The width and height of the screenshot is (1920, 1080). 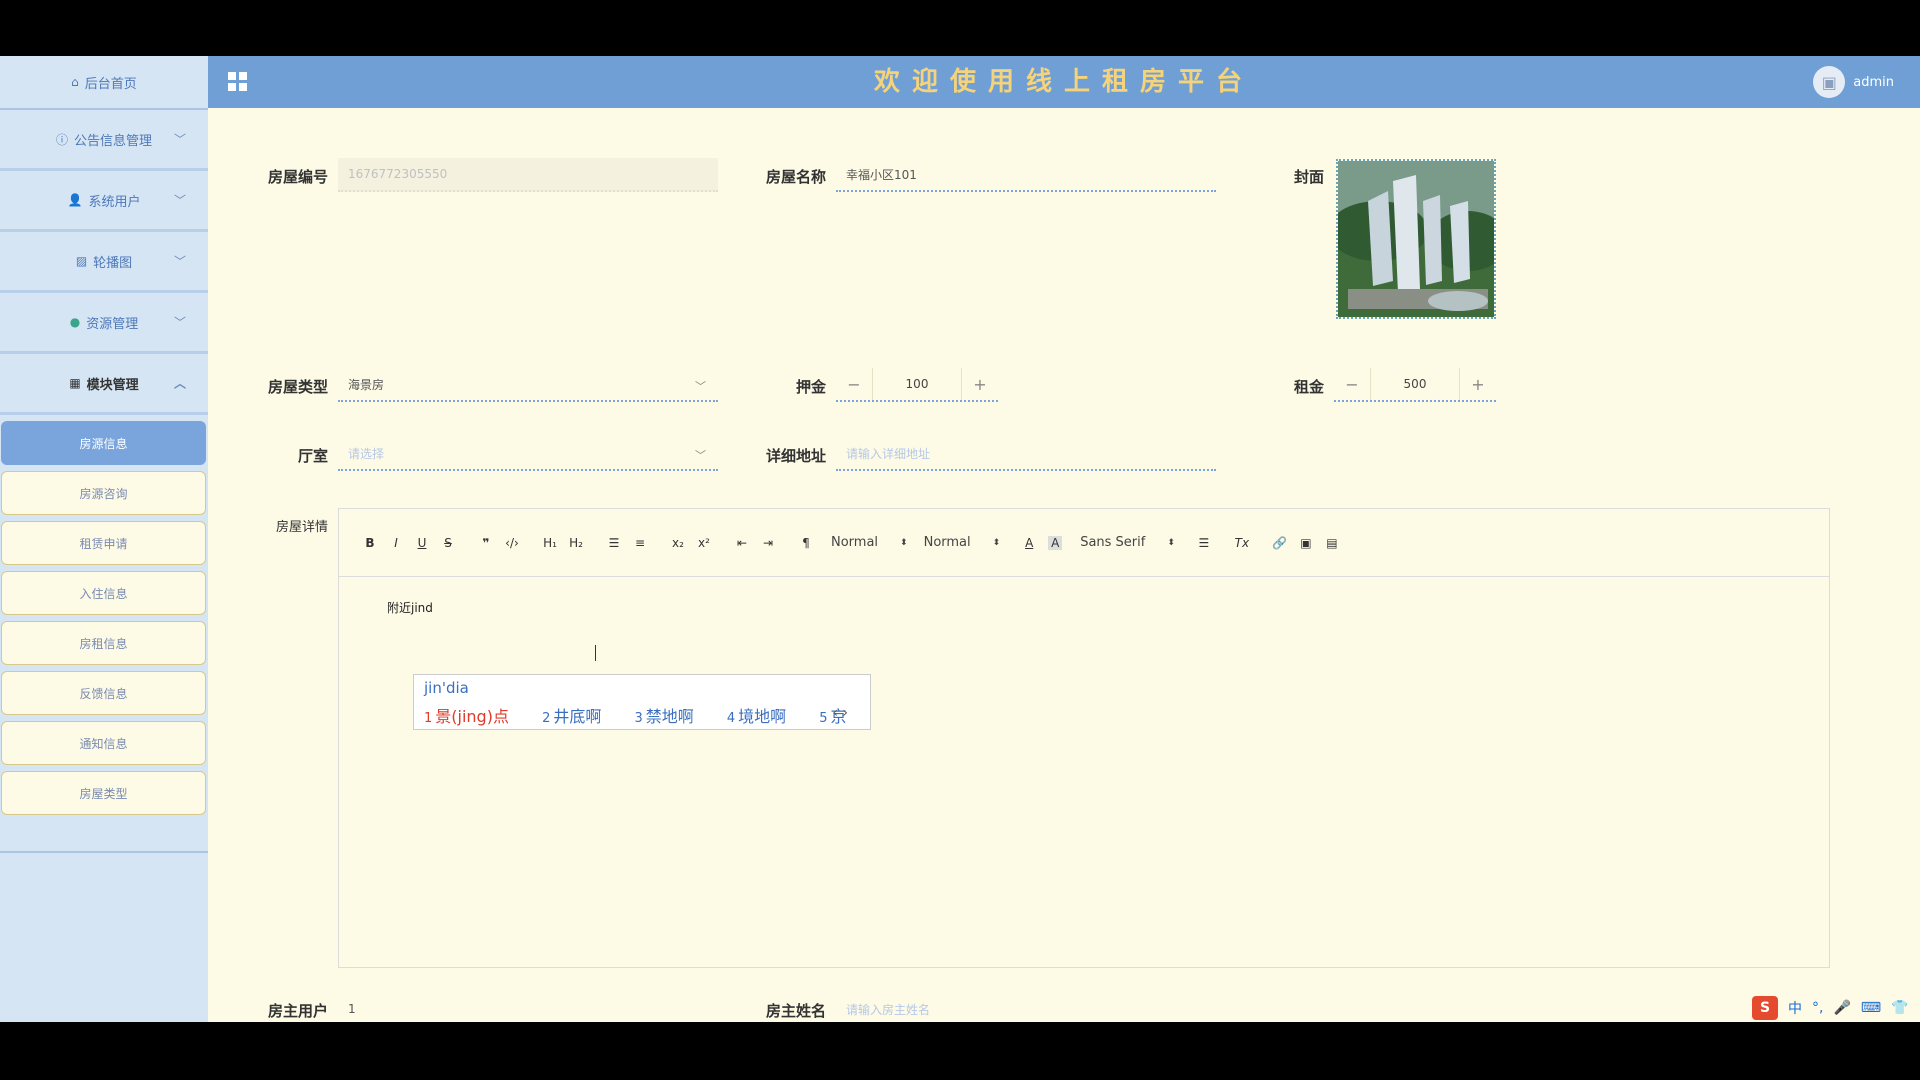 I want to click on hall-room-placeholder: 请选择, so click(x=366, y=453).